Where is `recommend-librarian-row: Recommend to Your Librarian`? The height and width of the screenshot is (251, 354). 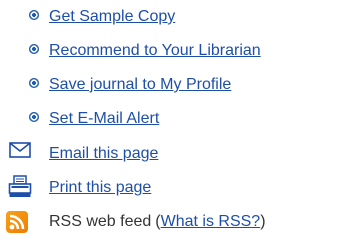
recommend-librarian-row: Recommend to Your Librarian is located at coordinates (130, 51).